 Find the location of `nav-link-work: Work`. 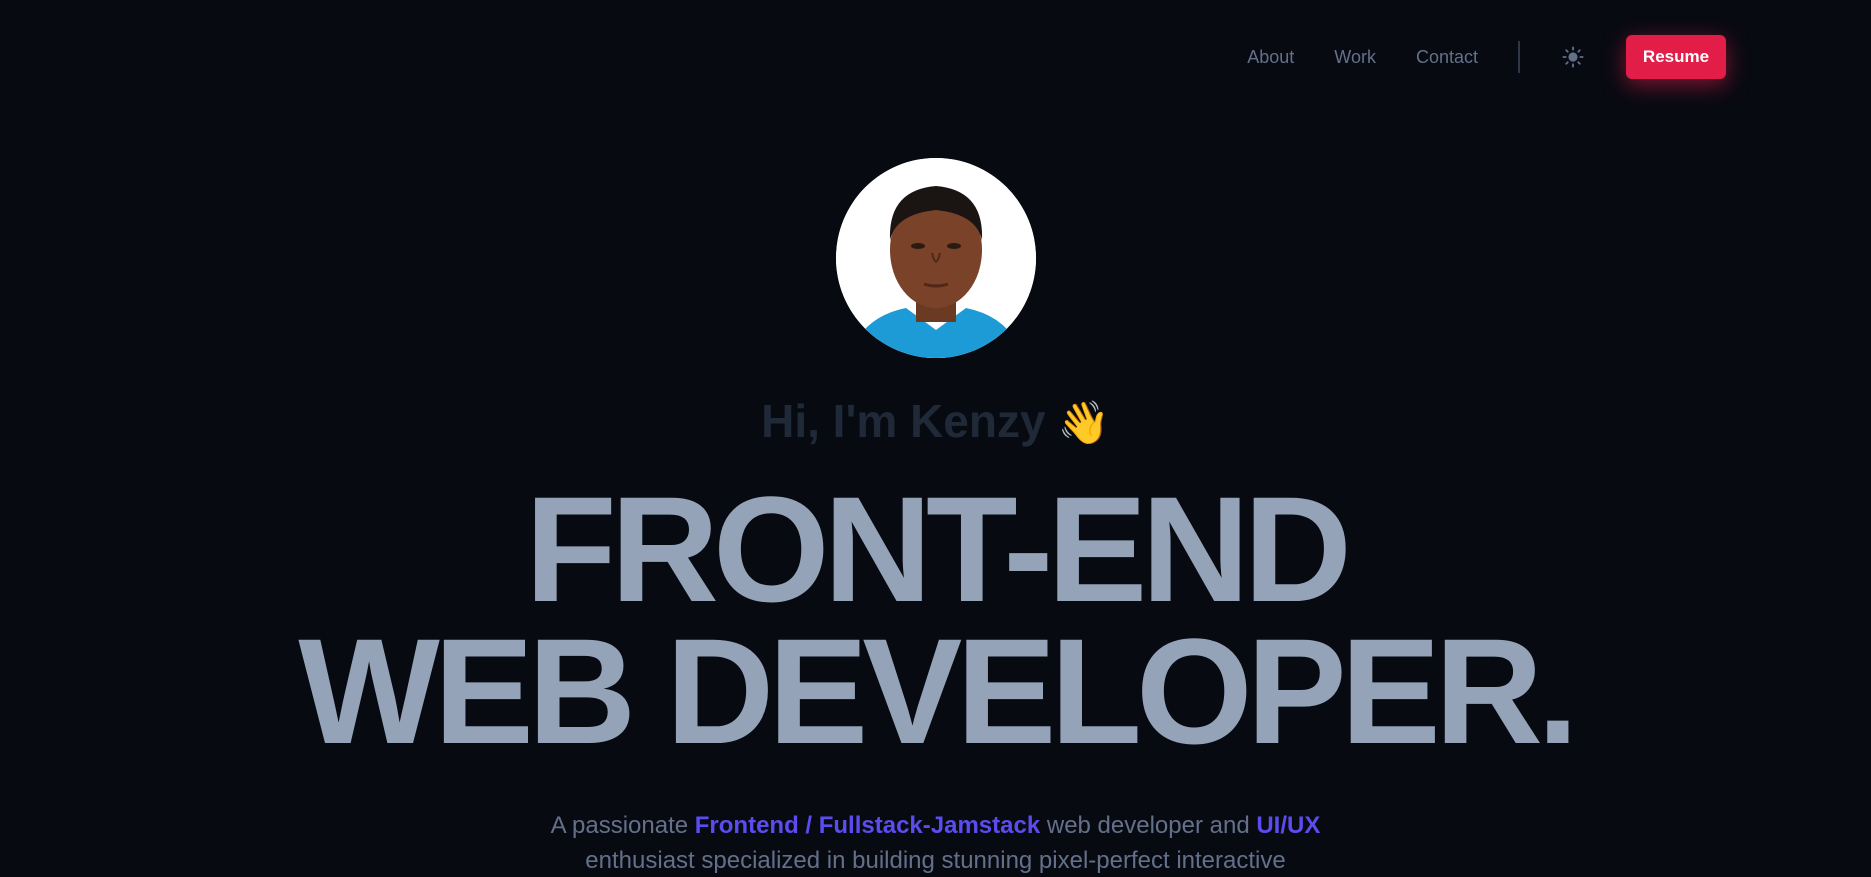

nav-link-work: Work is located at coordinates (1355, 57).